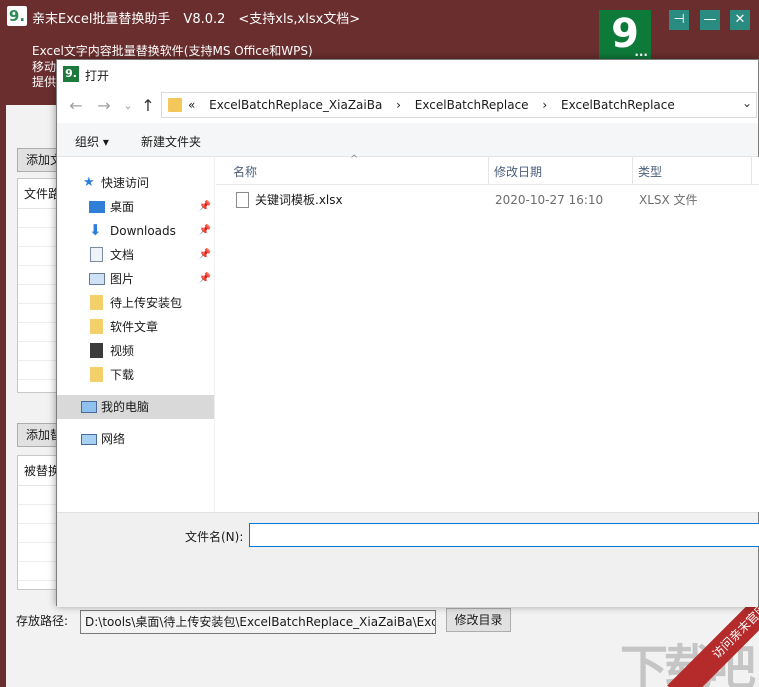 The width and height of the screenshot is (759, 687). What do you see at coordinates (135, 439) in the screenshot?
I see `nav-network: 网络` at bounding box center [135, 439].